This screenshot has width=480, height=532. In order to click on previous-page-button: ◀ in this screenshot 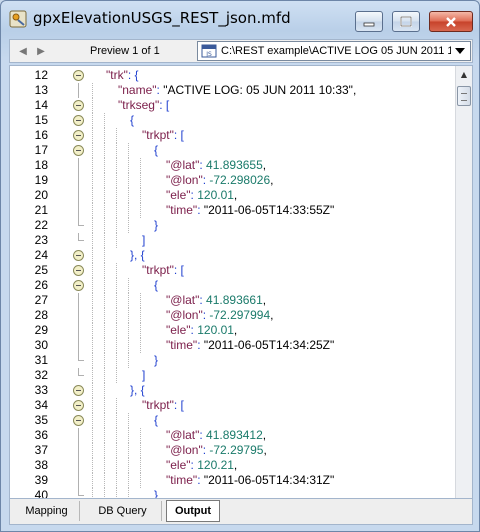, I will do `click(23, 51)`.